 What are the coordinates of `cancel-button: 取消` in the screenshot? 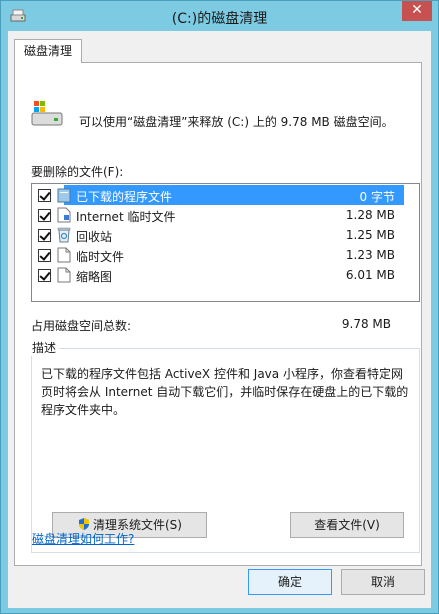 It's located at (383, 582).